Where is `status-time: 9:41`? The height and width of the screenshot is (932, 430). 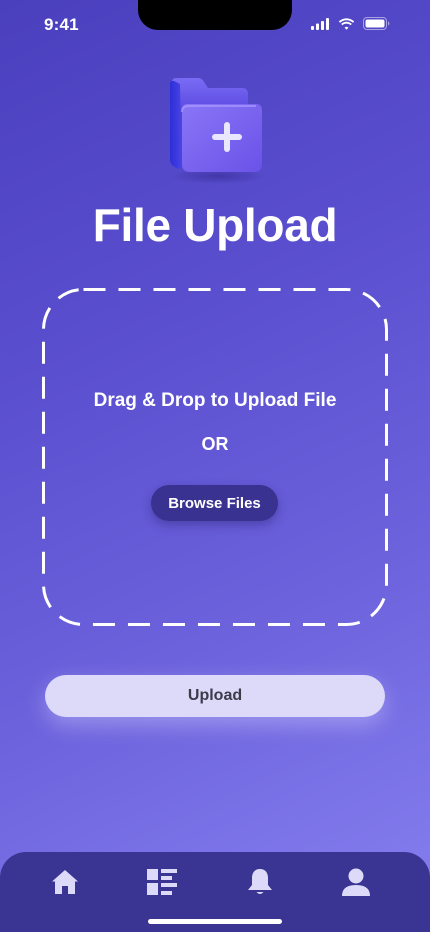 status-time: 9:41 is located at coordinates (61, 24).